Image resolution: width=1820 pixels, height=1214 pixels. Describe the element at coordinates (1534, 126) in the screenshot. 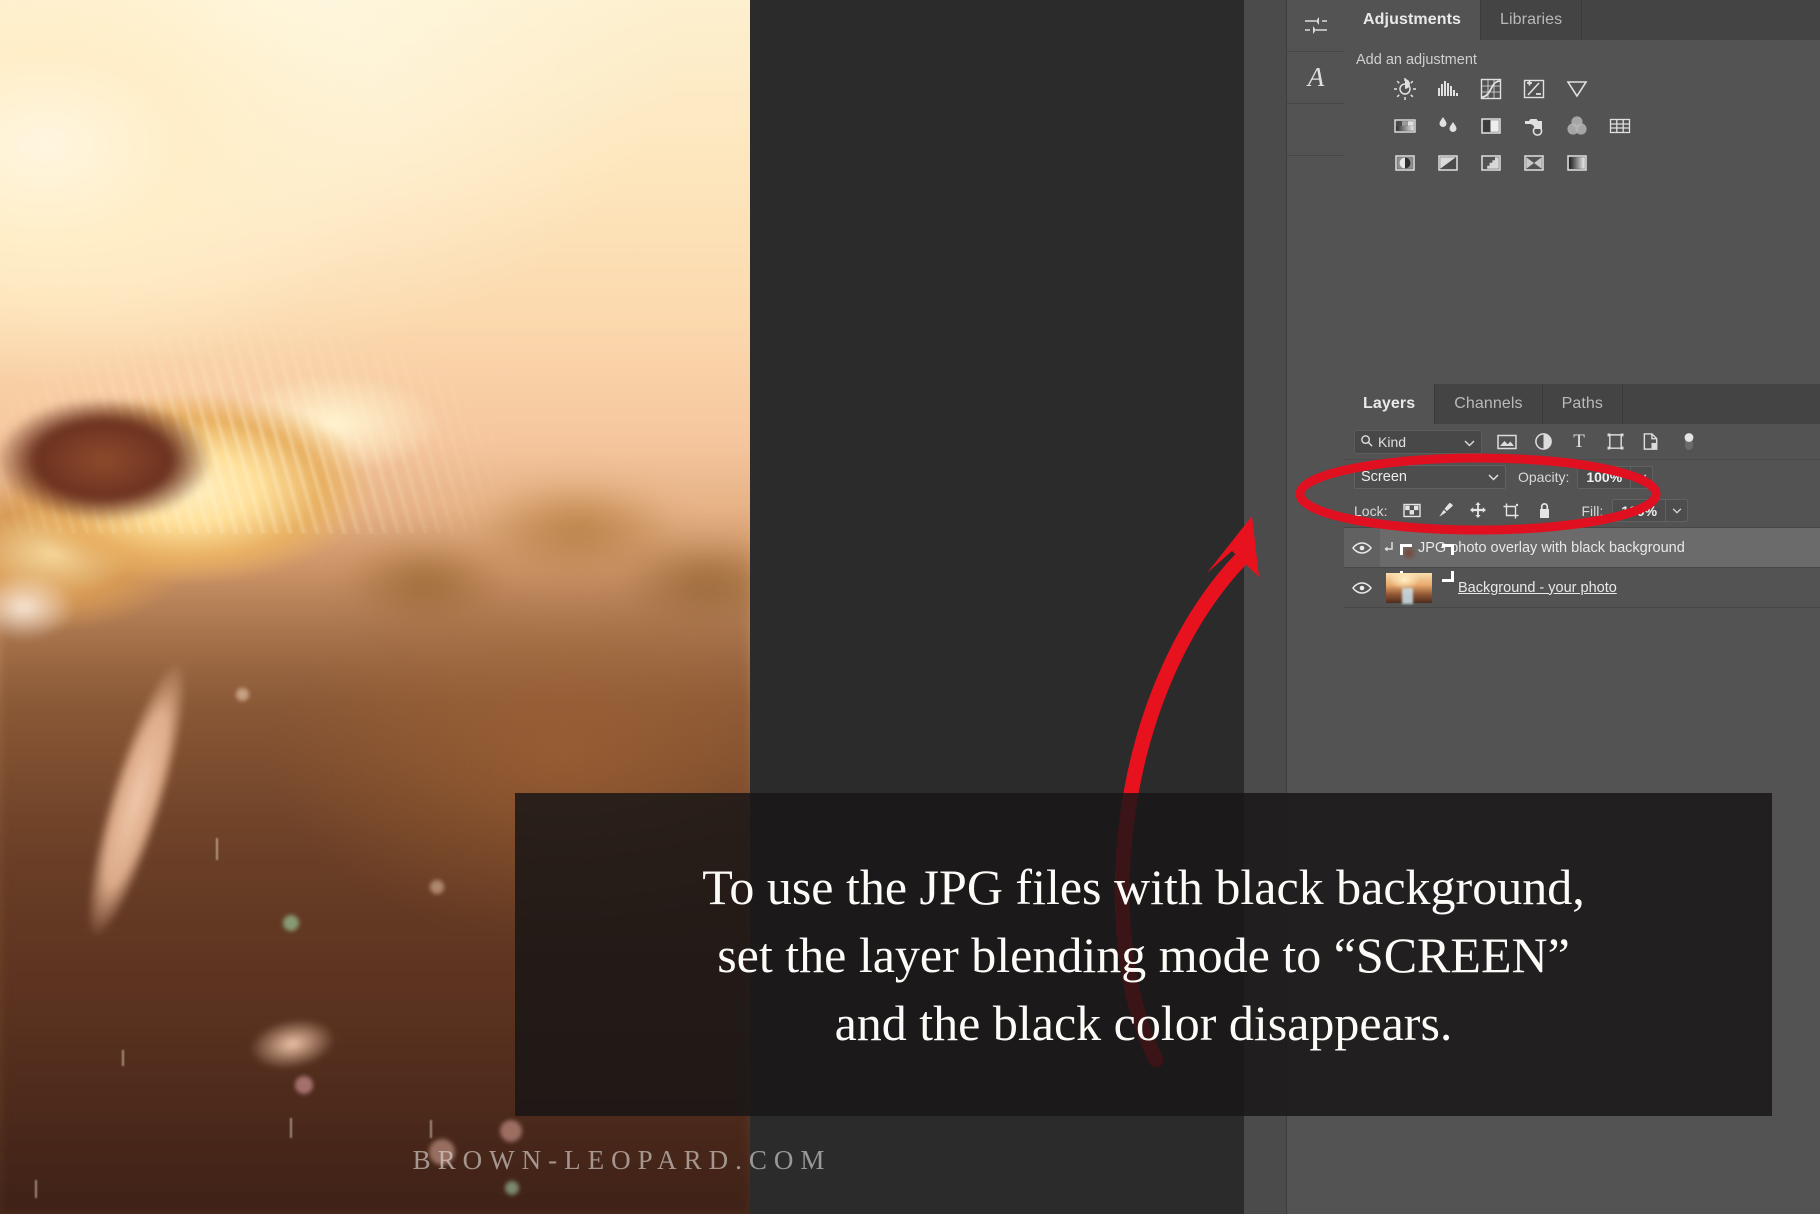

I see `photo-filter-icon` at that location.